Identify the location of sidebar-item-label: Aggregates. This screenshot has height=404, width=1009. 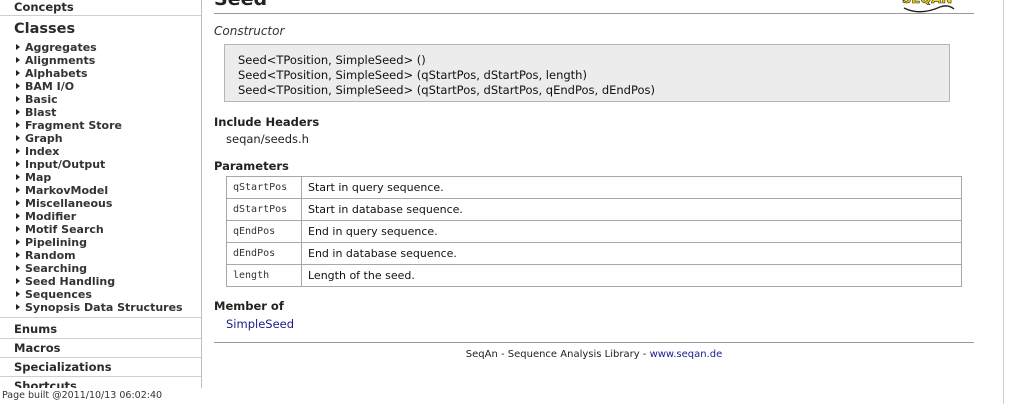
(61, 47).